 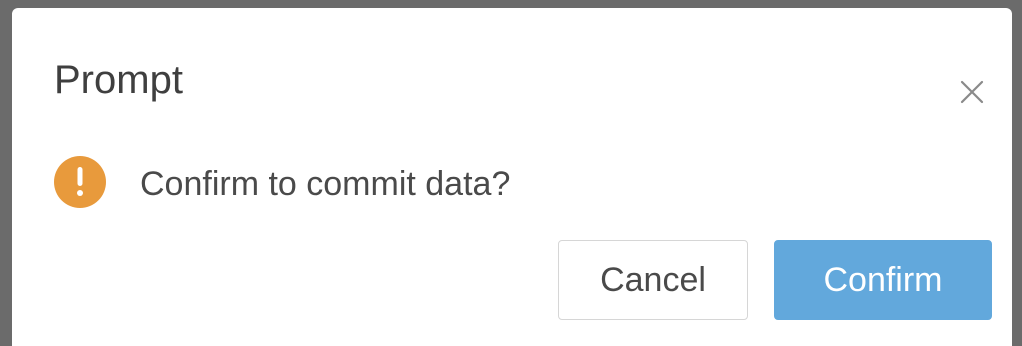 I want to click on cancel-button: Cancel, so click(x=653, y=280).